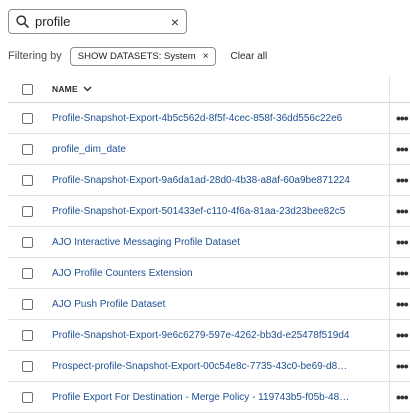  I want to click on search-field: profile ×, so click(97, 21).